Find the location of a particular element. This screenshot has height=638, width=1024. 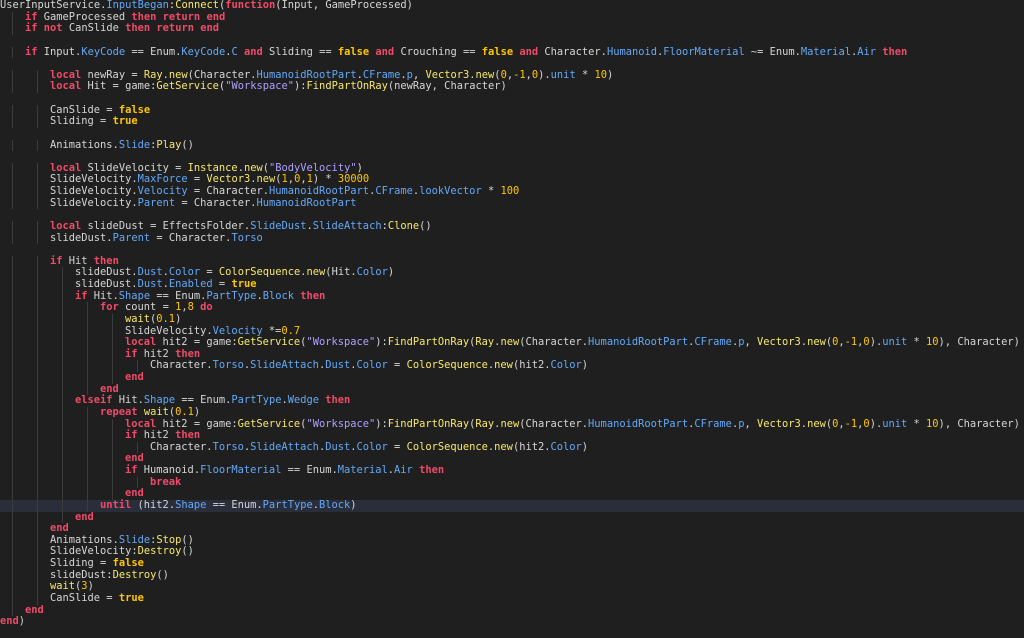

code-token: unit is located at coordinates (895, 423).